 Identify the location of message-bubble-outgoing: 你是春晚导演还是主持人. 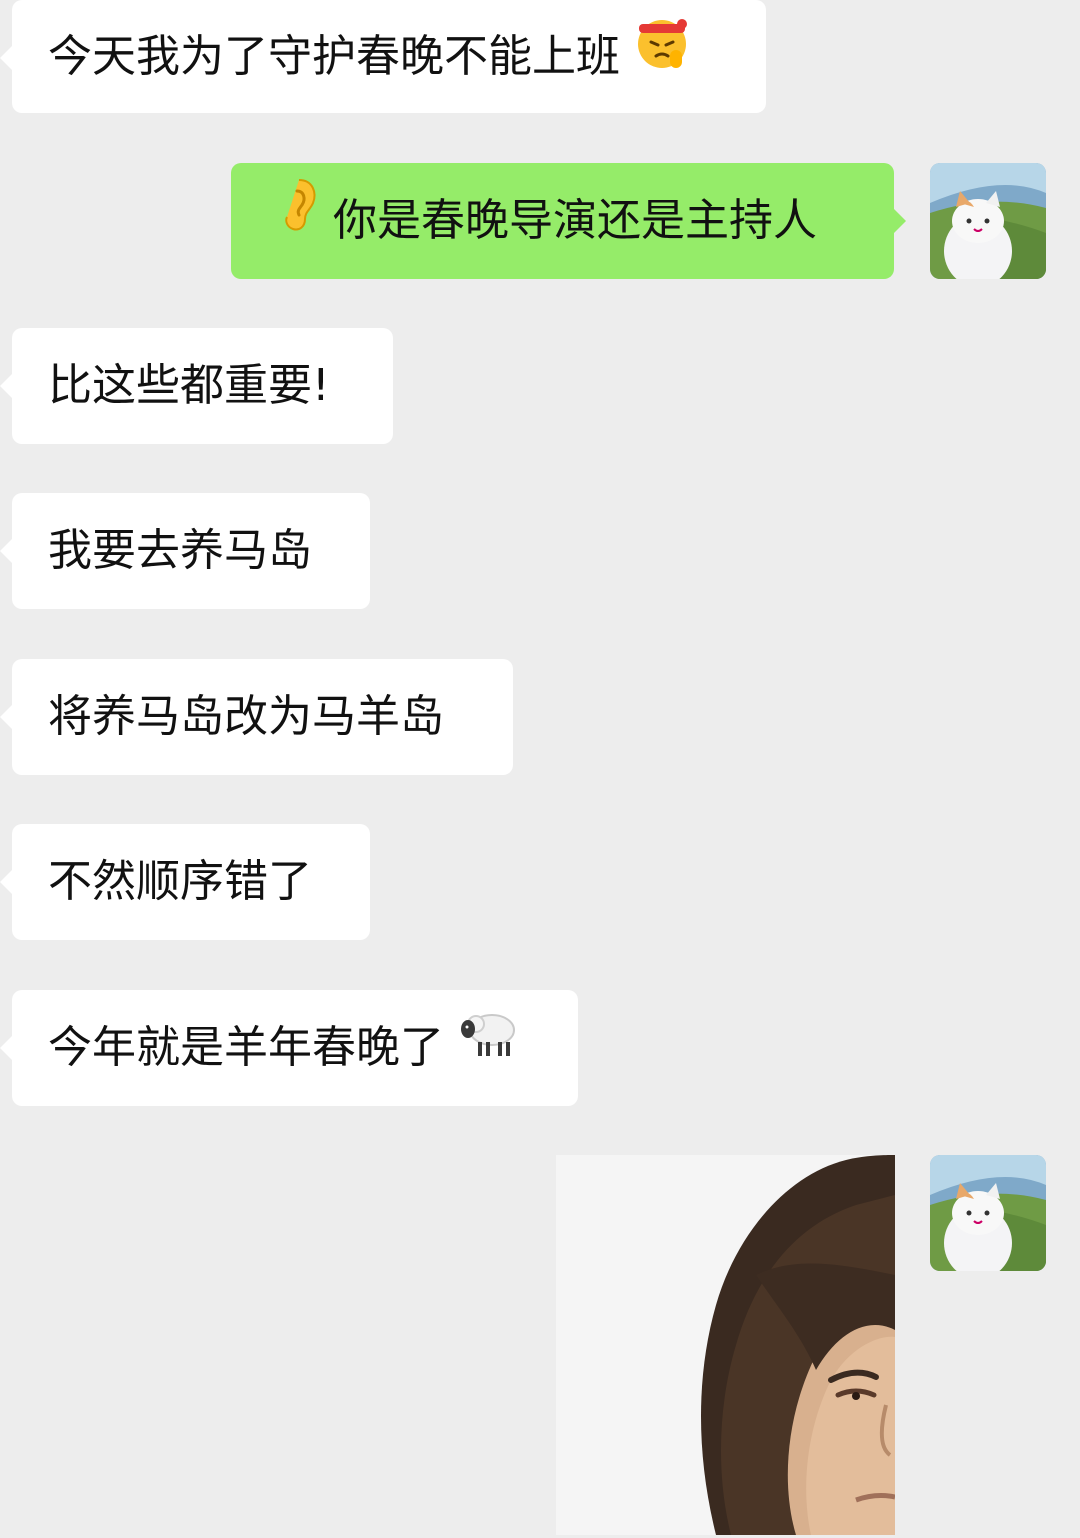
(568, 220).